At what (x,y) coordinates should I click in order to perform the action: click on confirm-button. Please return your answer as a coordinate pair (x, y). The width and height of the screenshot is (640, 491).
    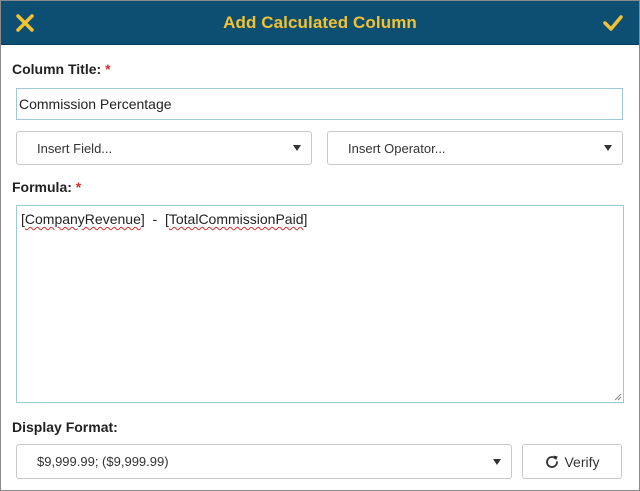
    Looking at the image, I should click on (613, 23).